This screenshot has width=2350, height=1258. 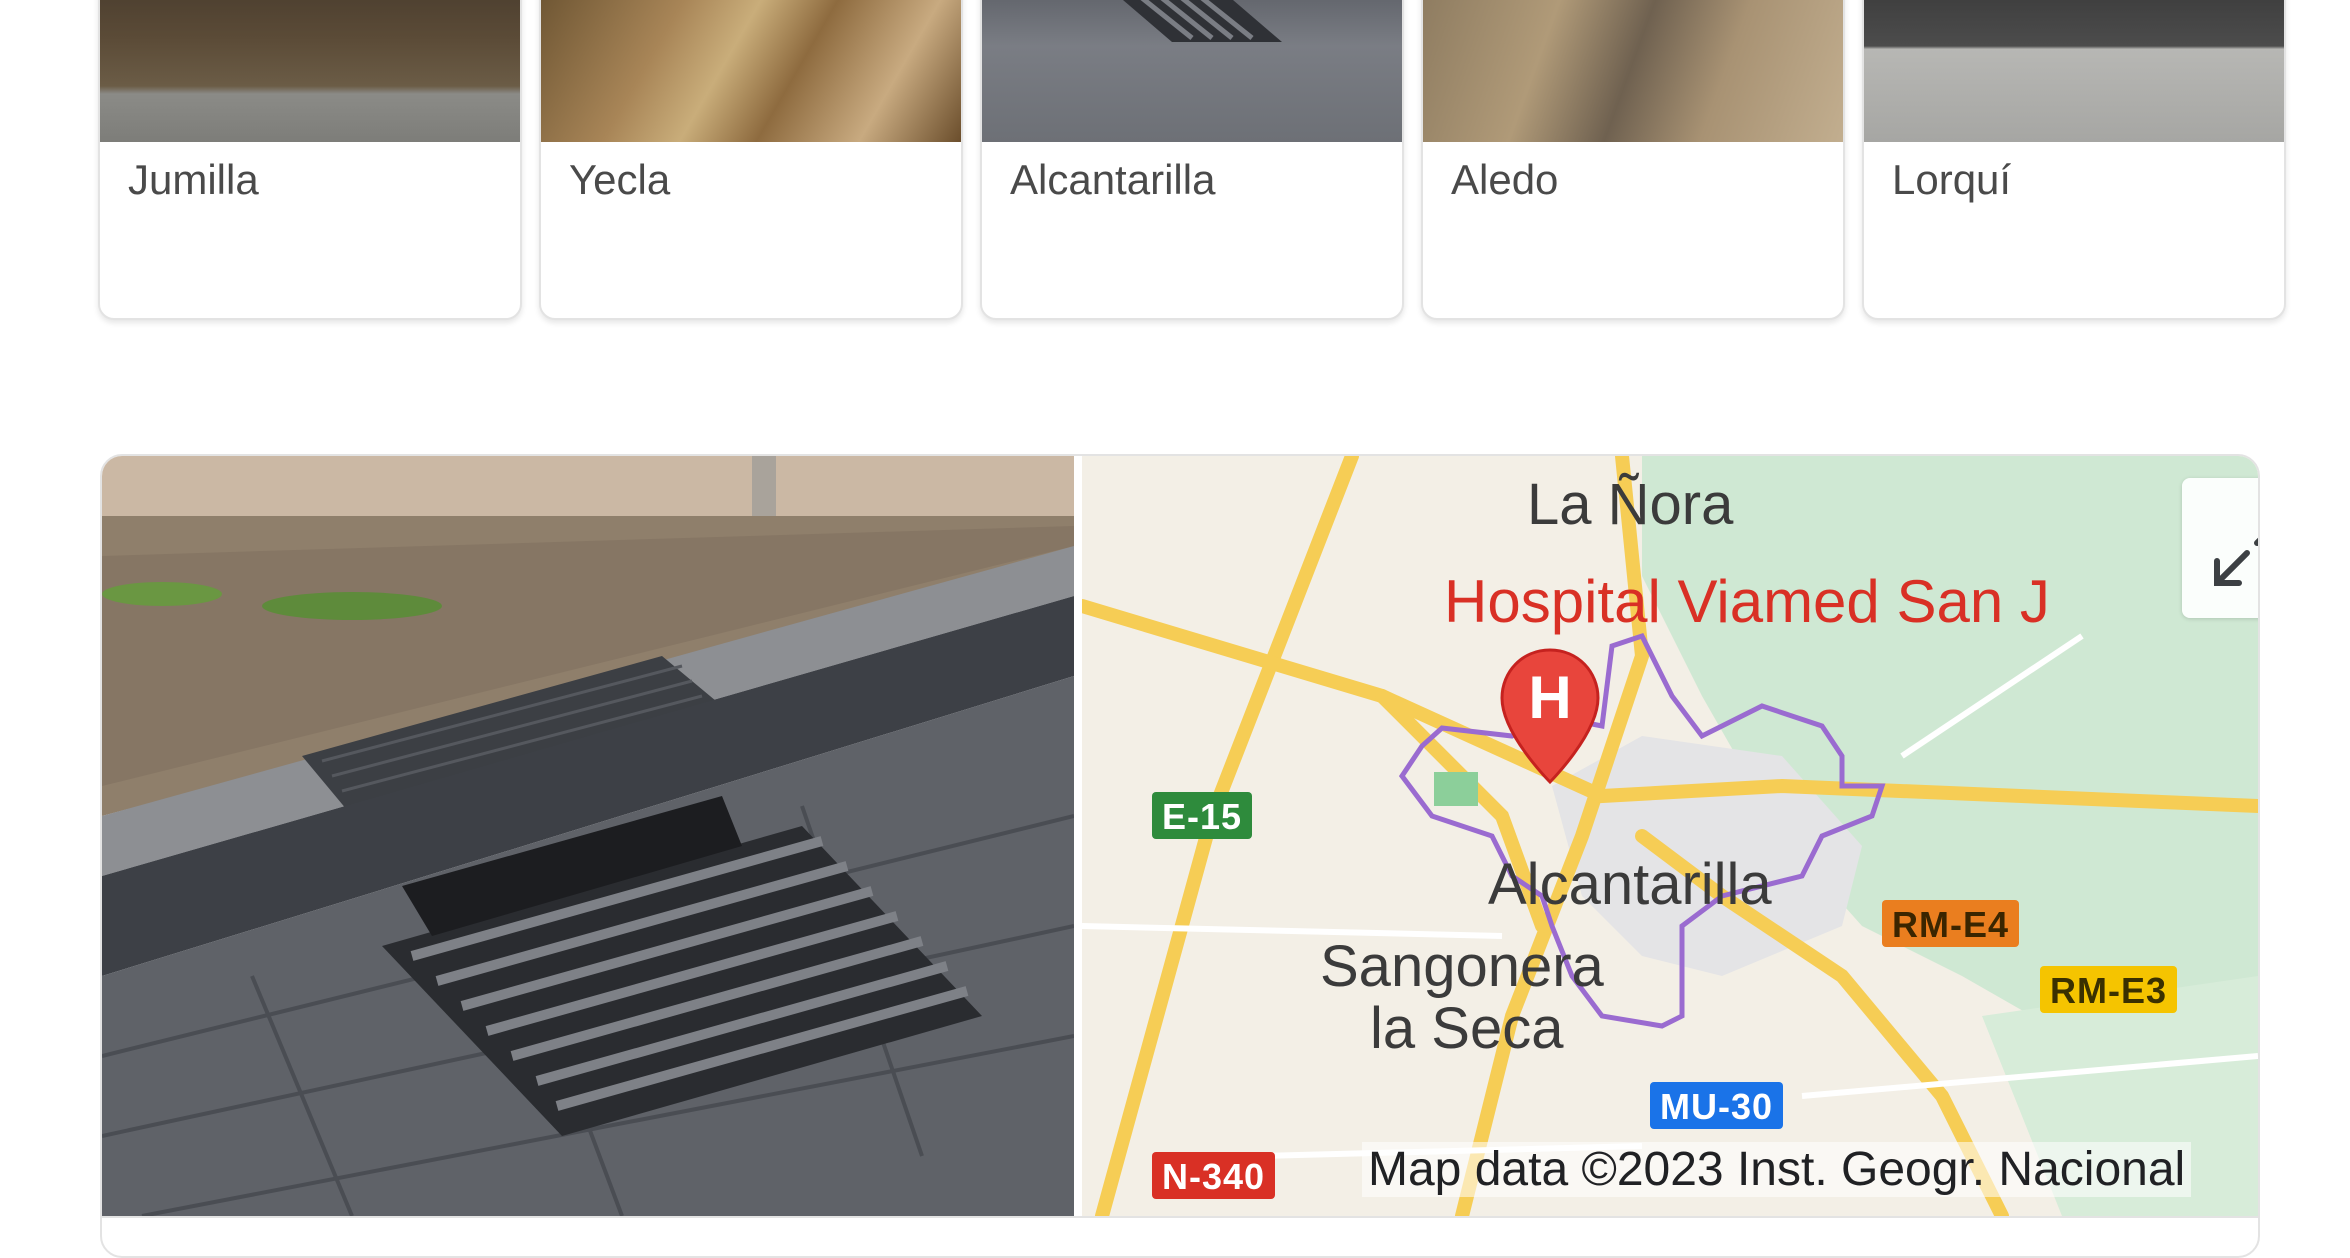 I want to click on place-name: Alcantarilla, so click(x=1113, y=179).